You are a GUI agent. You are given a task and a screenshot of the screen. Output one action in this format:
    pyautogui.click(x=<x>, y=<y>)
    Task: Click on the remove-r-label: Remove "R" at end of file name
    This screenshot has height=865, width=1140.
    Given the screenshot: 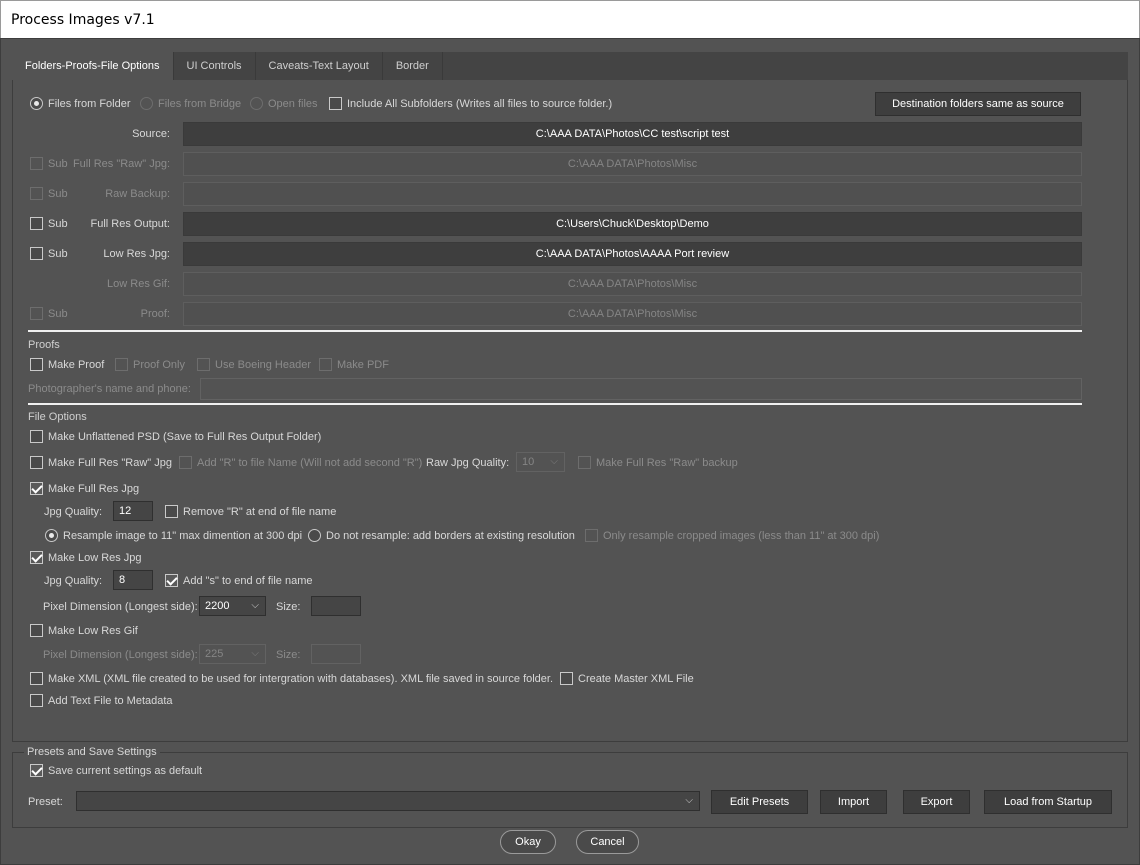 What is the action you would take?
    pyautogui.click(x=260, y=512)
    